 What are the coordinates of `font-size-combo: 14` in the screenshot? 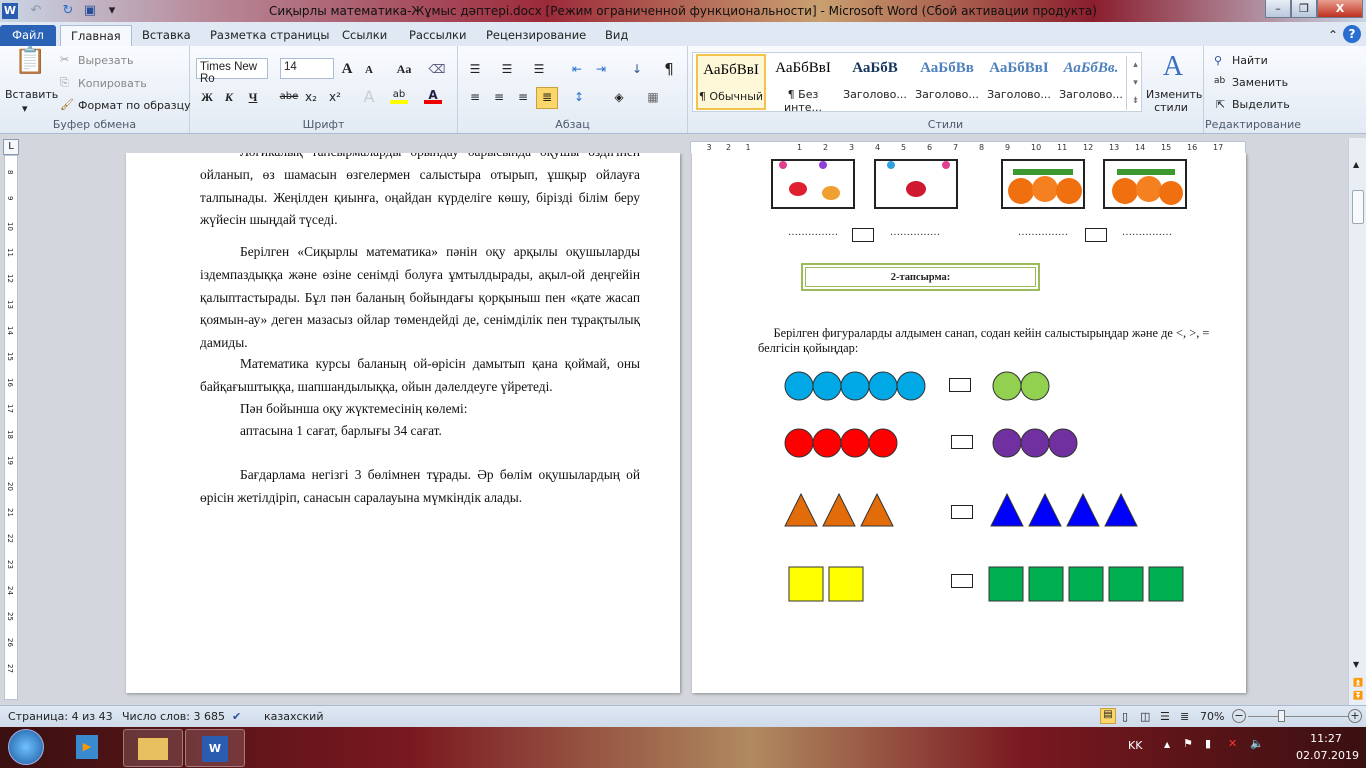 It's located at (307, 68).